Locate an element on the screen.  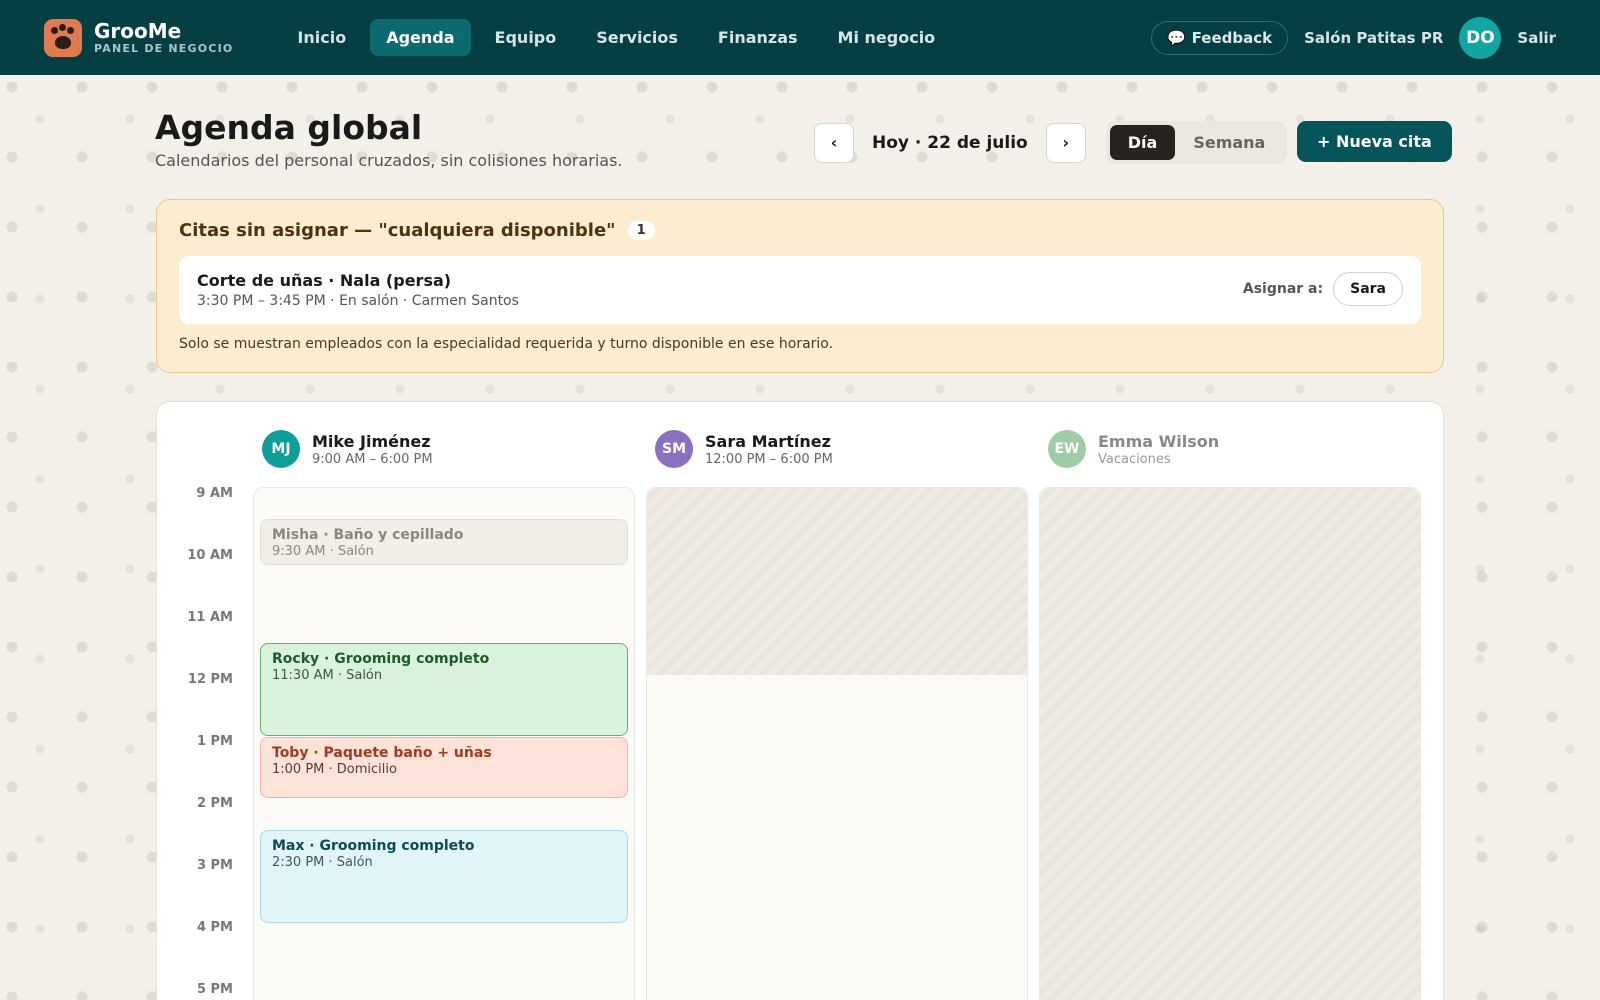
staff-avatar: MJ is located at coordinates (281, 449).